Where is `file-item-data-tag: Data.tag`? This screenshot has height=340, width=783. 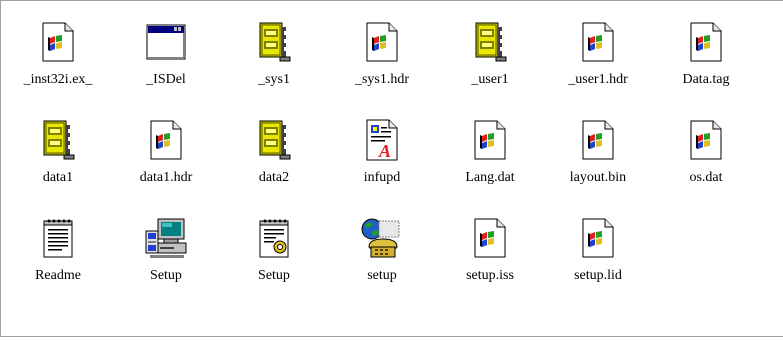
file-item-data-tag: Data.tag is located at coordinates (706, 67).